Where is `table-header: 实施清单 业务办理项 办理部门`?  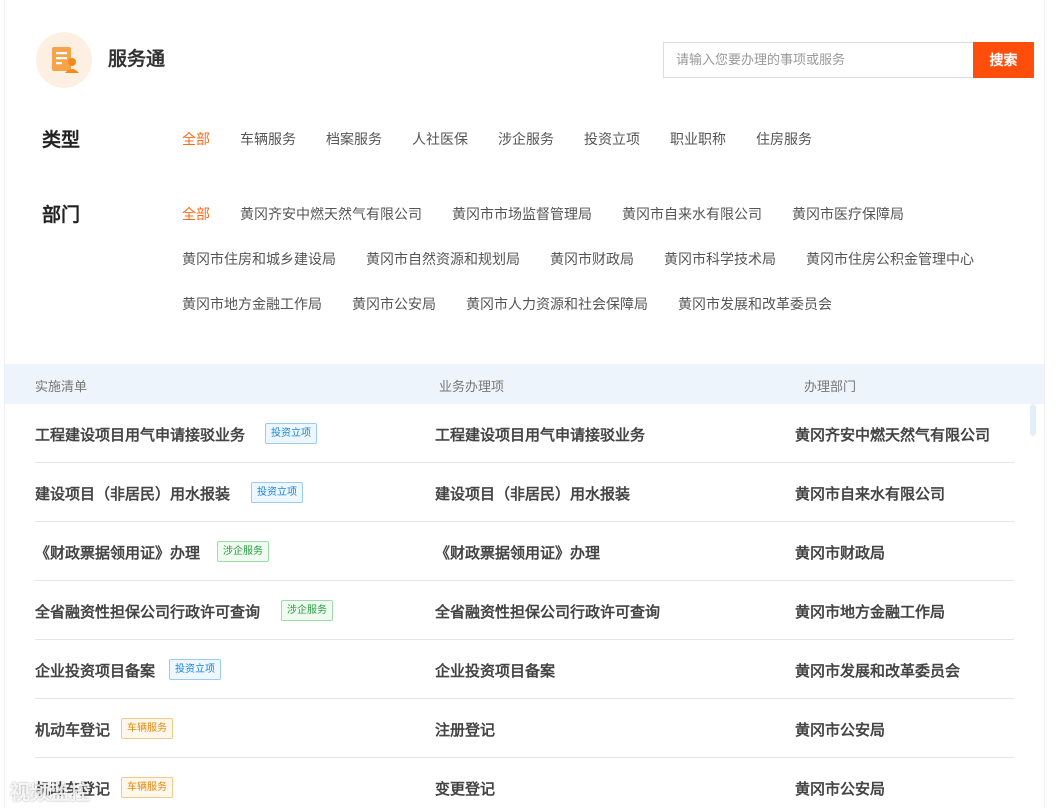 table-header: 实施清单 业务办理项 办理部门 is located at coordinates (524, 384).